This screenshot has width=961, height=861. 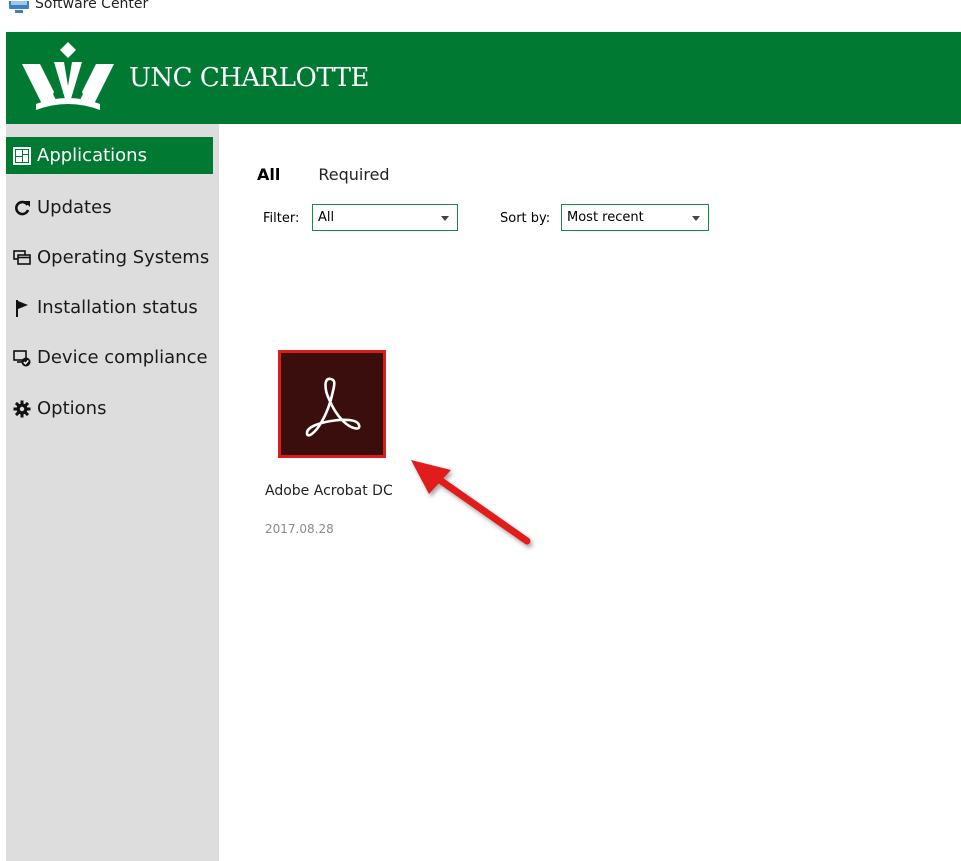 What do you see at coordinates (385, 217) in the screenshot?
I see `filter-dropdown: All` at bounding box center [385, 217].